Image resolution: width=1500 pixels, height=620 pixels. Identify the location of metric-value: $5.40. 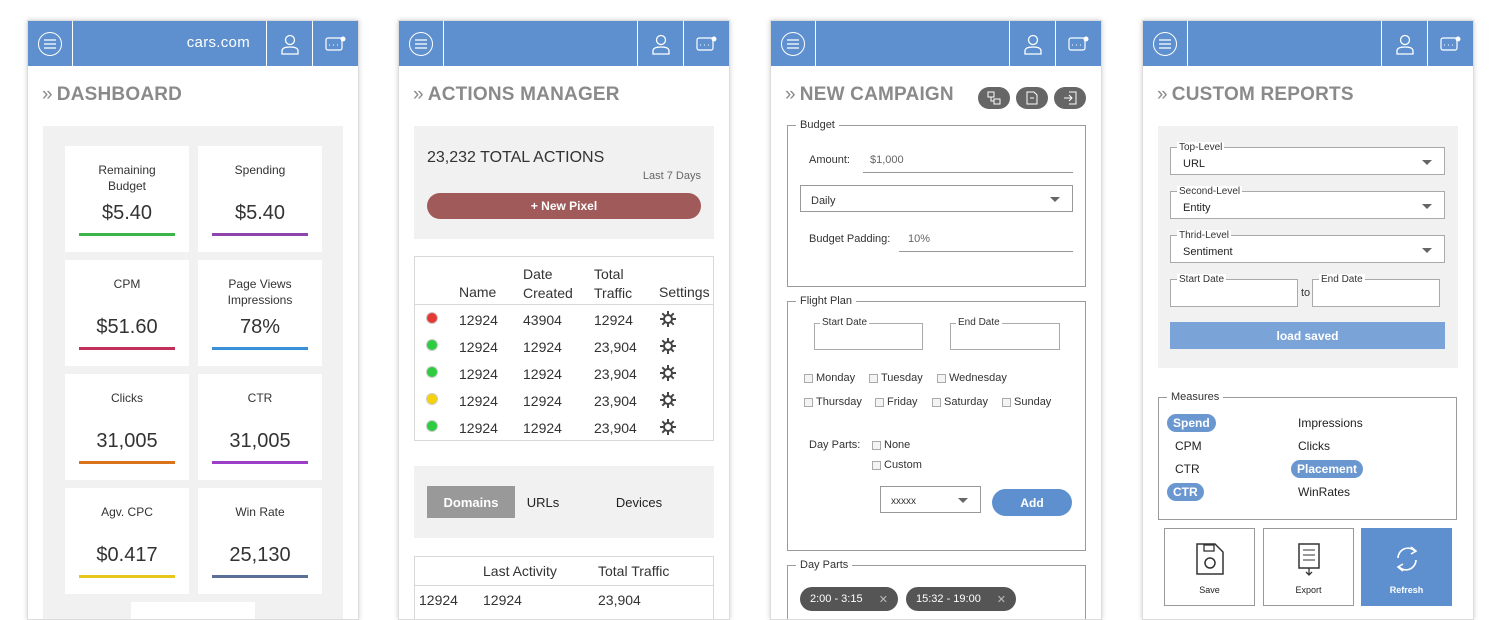
(260, 213).